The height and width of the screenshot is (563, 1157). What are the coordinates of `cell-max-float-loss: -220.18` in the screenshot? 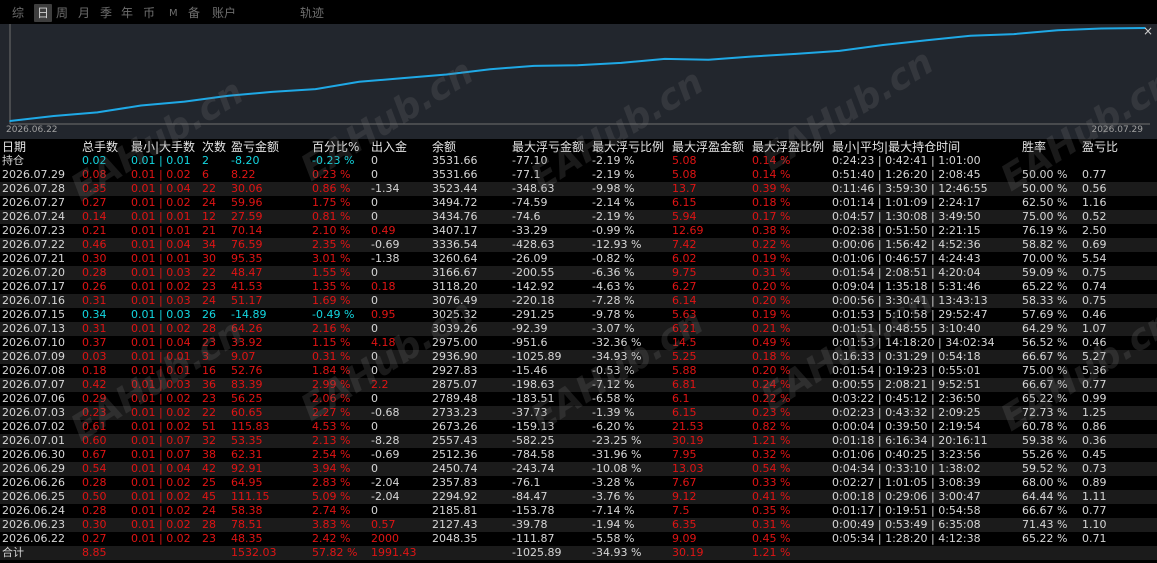 It's located at (533, 300).